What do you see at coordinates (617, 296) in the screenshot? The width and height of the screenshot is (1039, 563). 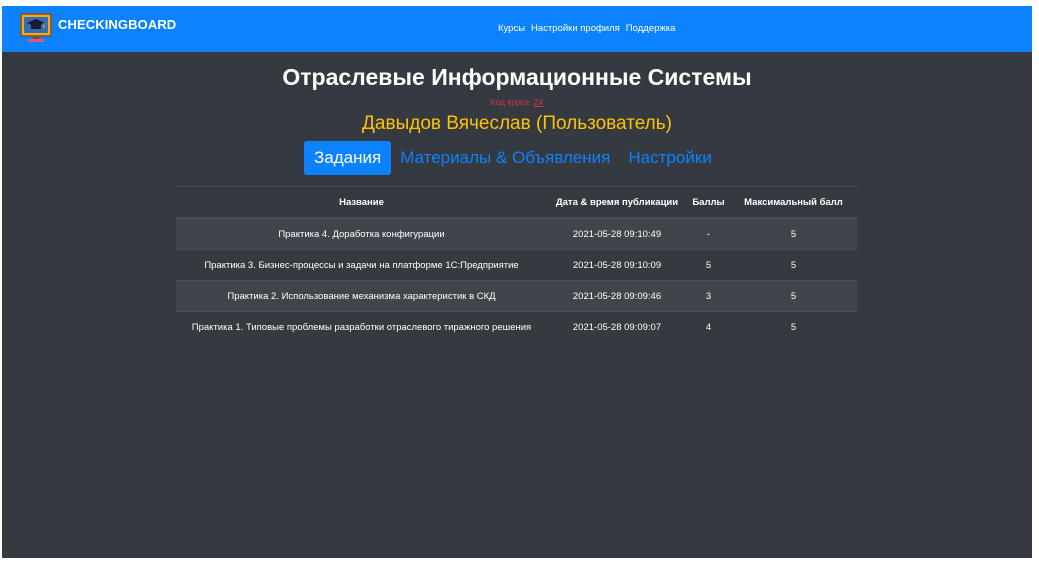 I see `assignment-date: 2021-05-28 09:09:46` at bounding box center [617, 296].